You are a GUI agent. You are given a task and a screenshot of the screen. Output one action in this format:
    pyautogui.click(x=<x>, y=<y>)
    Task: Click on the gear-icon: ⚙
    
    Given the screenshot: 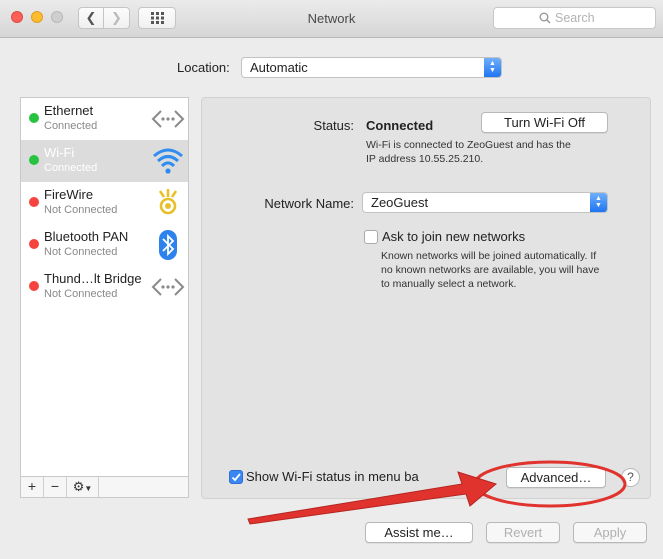 What is the action you would take?
    pyautogui.click(x=78, y=486)
    